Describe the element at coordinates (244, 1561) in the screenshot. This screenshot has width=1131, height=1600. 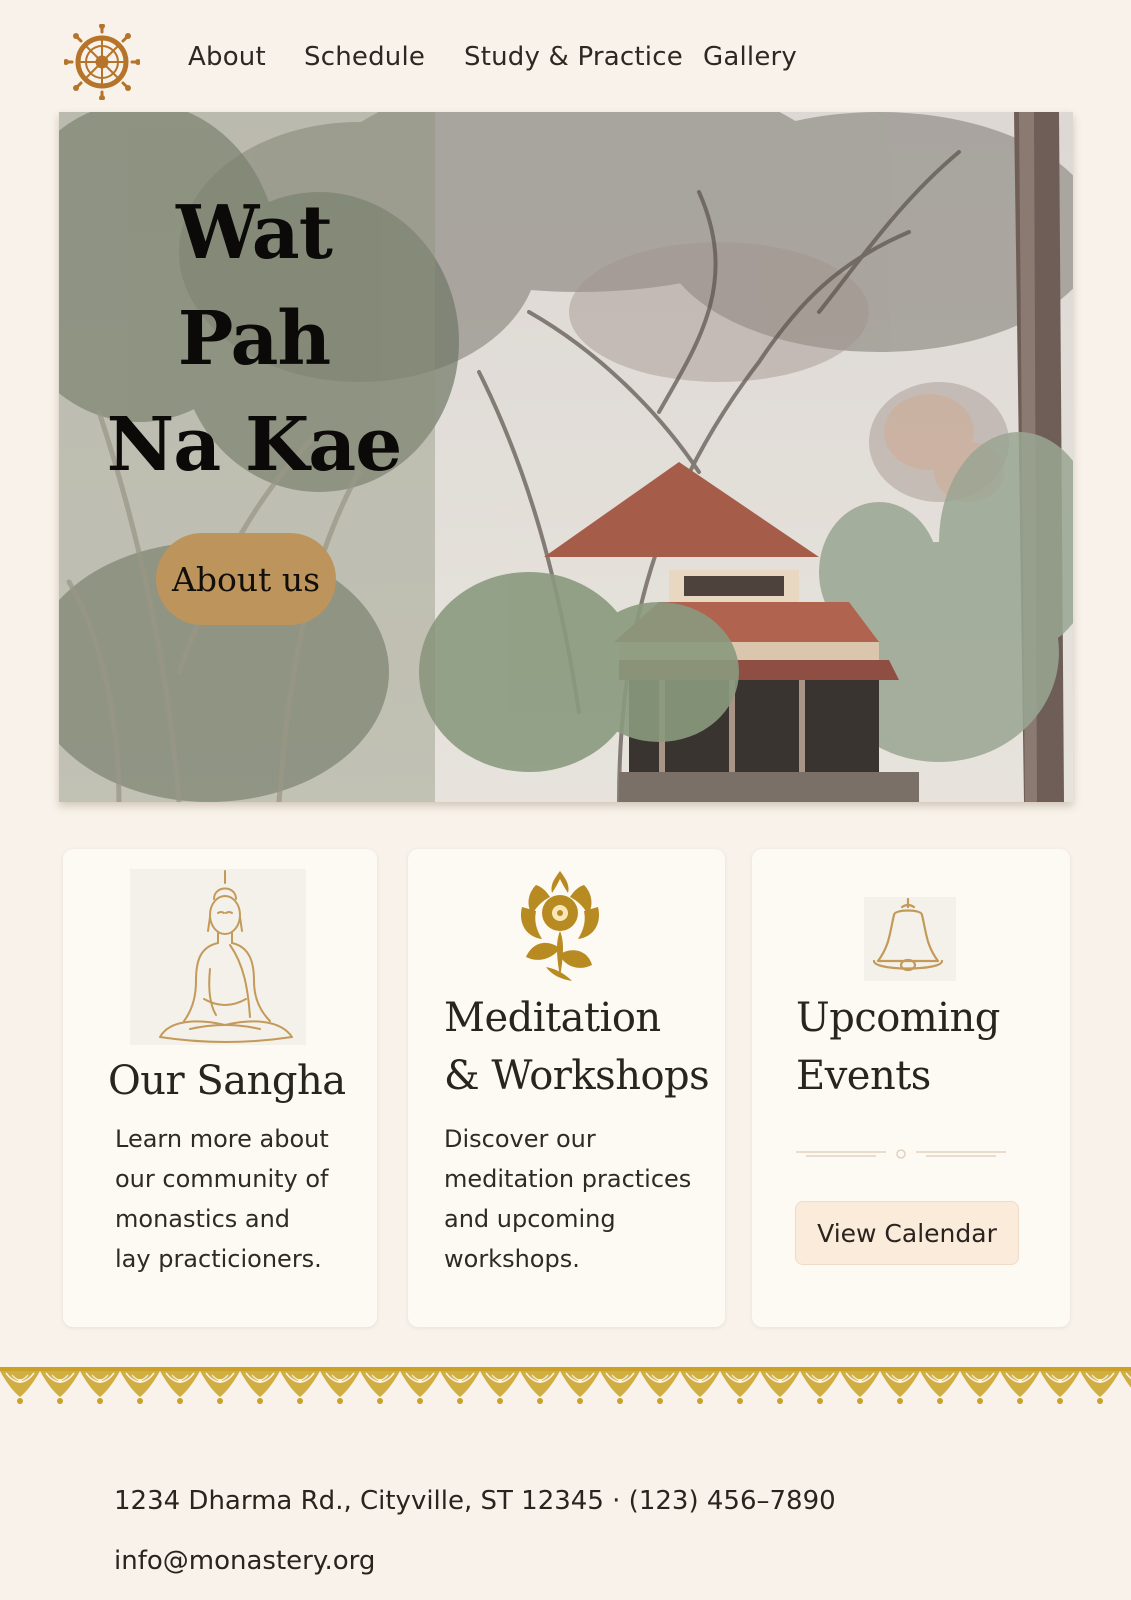
I see `footer-email-link: info@monastery.org` at that location.